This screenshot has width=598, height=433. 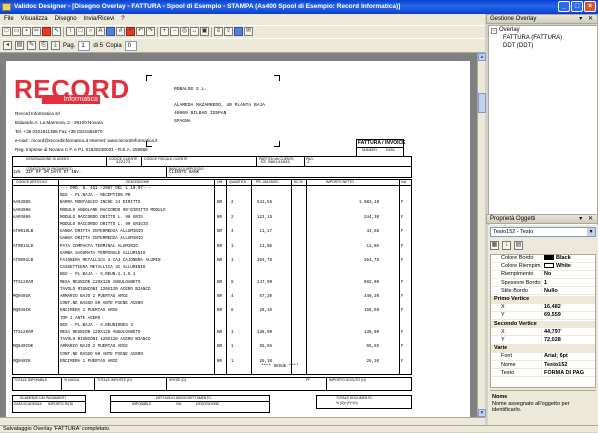 I want to click on vat-value: ES B95134933, so click(x=275, y=163).